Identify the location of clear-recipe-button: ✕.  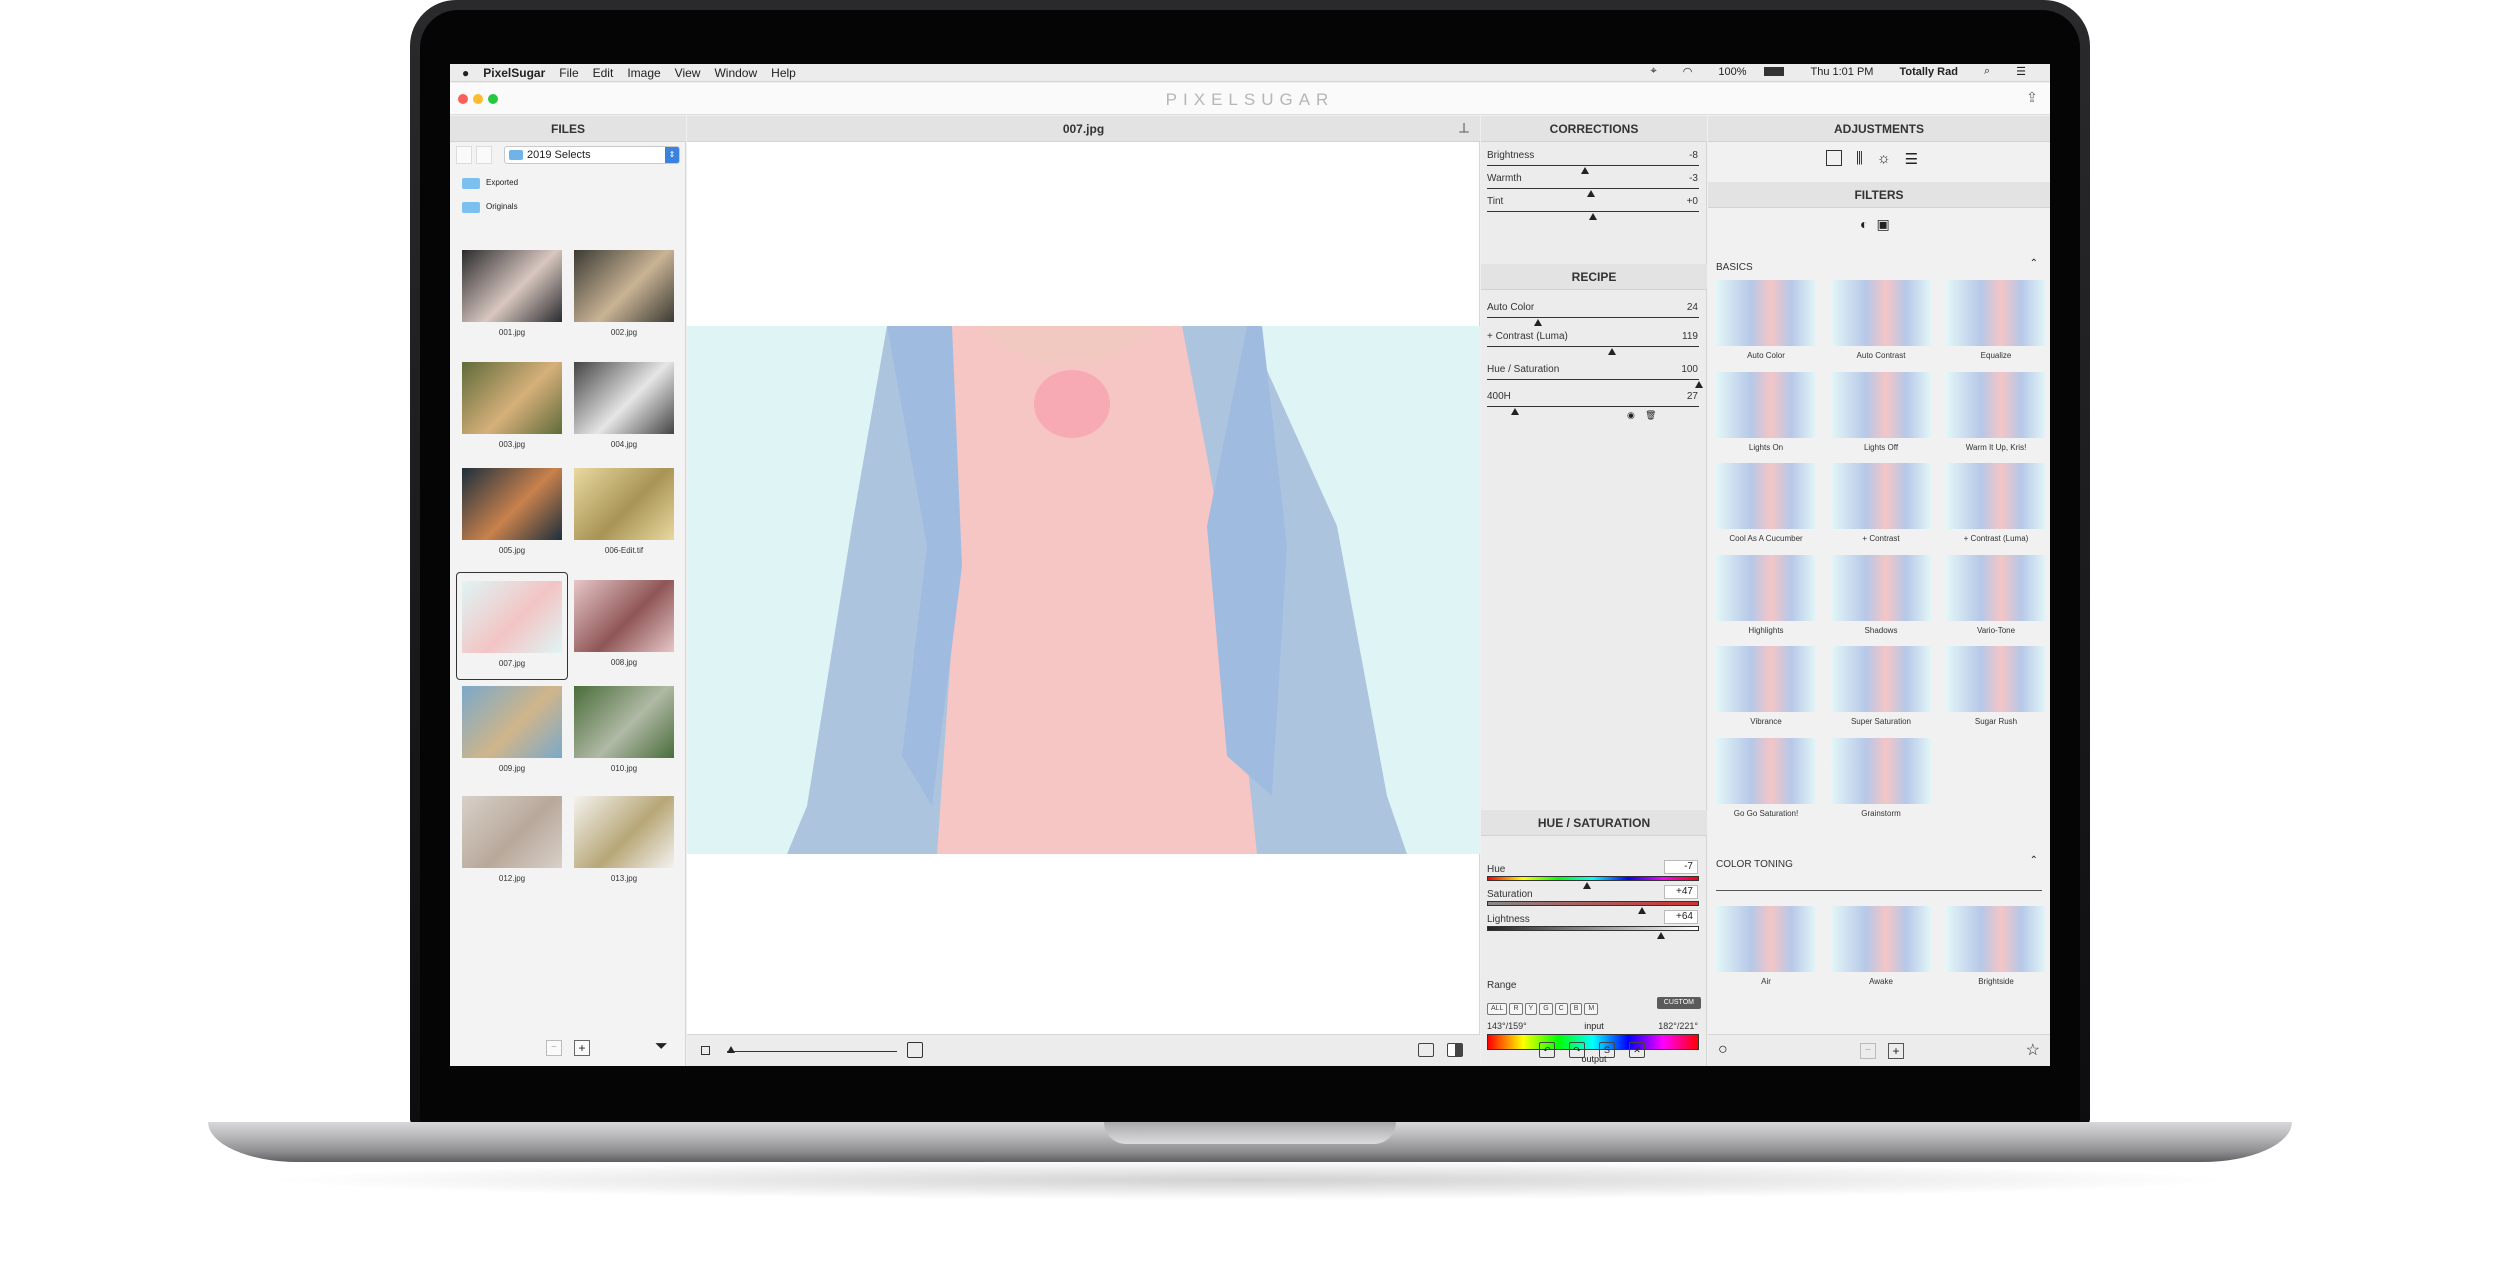
(1637, 1050).